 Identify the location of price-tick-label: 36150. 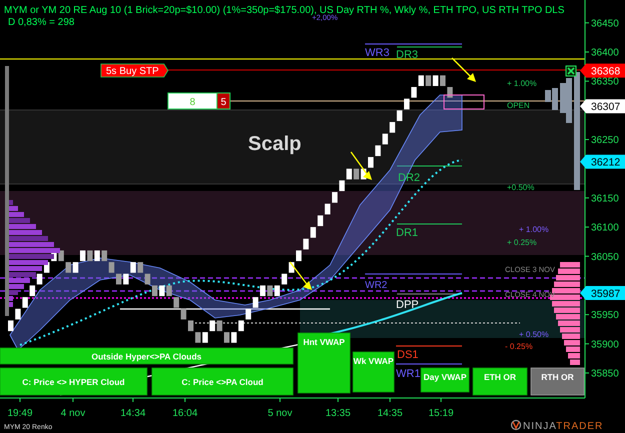
(605, 198).